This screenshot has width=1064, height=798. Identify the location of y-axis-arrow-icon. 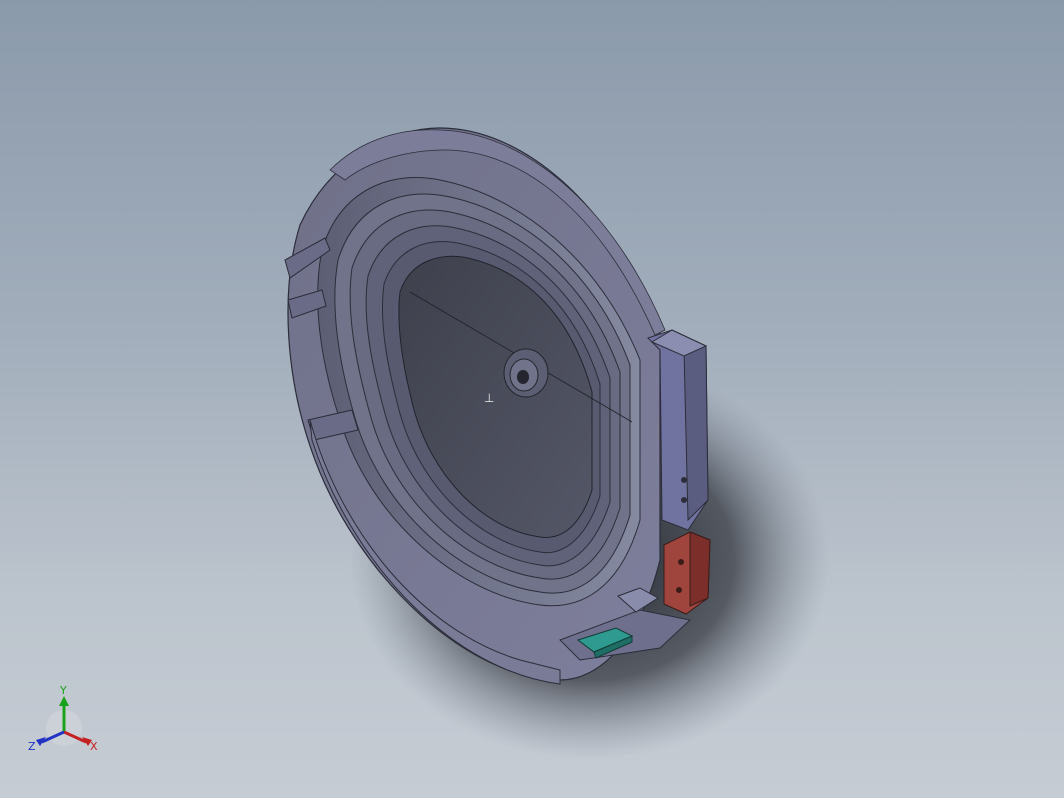
(64, 701).